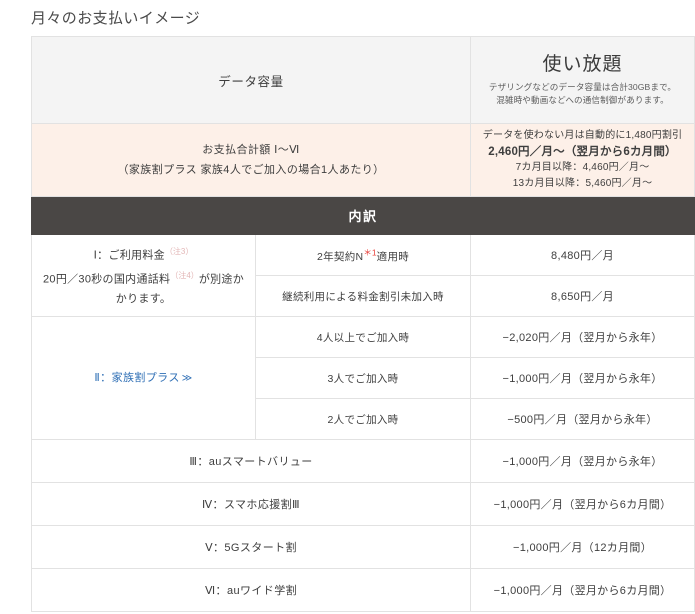 The image size is (695, 614). I want to click on condition-family-4plus: 4人以上でご加入時, so click(363, 337).